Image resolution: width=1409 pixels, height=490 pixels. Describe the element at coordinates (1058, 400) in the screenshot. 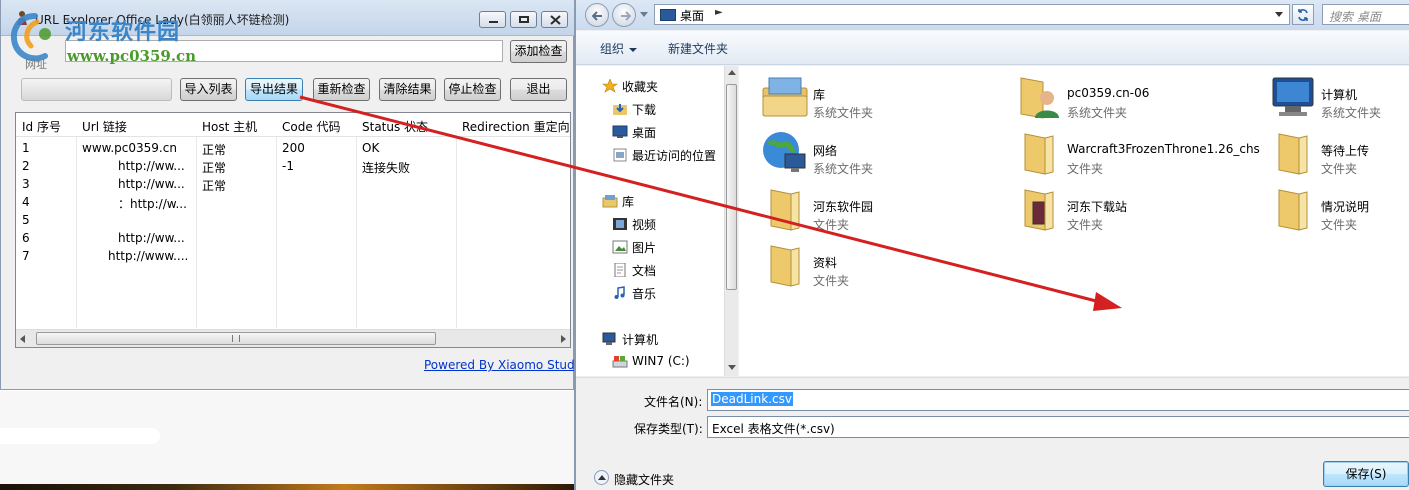

I see `filename-input: DeadLink.csv` at that location.